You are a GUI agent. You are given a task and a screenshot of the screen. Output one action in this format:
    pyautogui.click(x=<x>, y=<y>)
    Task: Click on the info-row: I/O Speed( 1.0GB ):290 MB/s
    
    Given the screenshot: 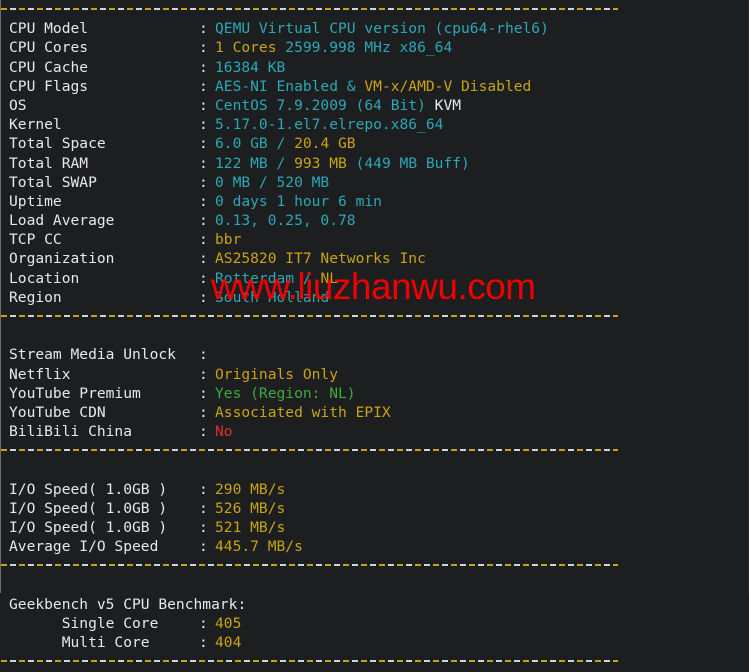 What is the action you would take?
    pyautogui.click(x=375, y=489)
    